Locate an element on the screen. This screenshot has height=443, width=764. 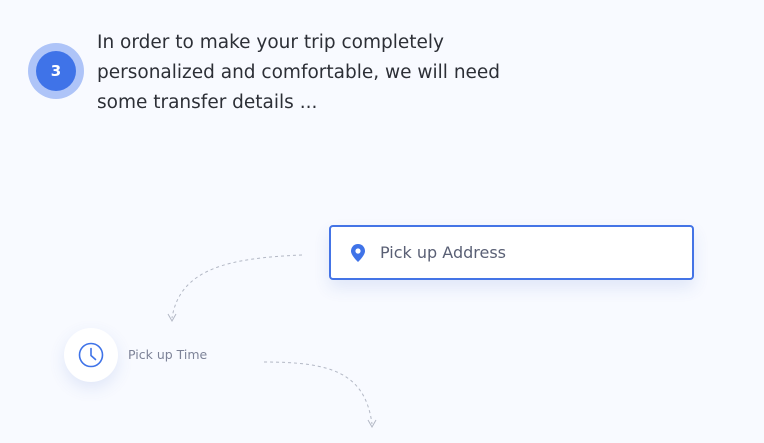
connector-address-to-time is located at coordinates (237, 286).